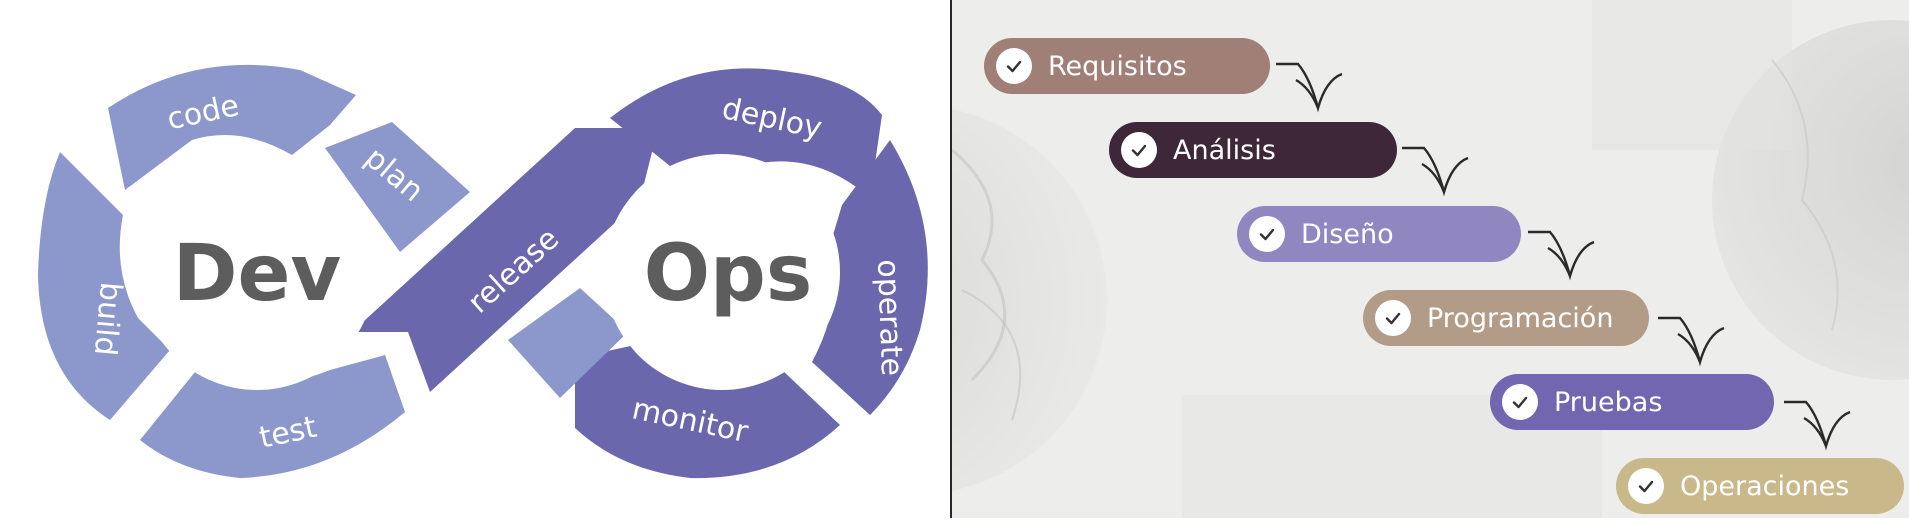 Image resolution: width=1909 pixels, height=522 pixels. Describe the element at coordinates (1224, 150) in the screenshot. I see `step-label: Análisis` at that location.